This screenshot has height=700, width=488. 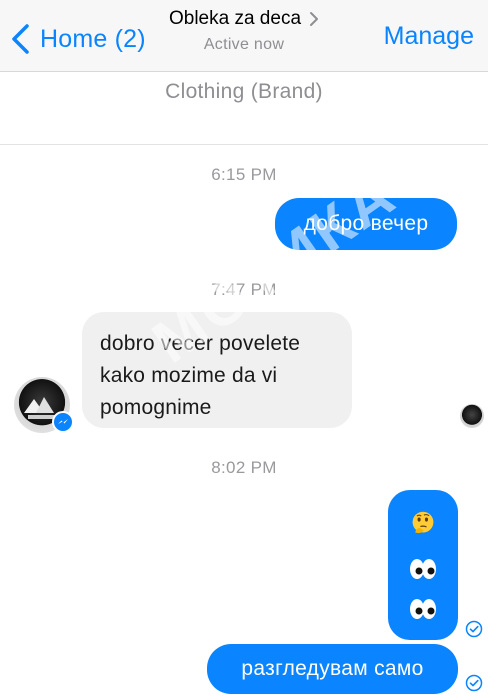 I want to click on chevron-right-icon, so click(x=314, y=19).